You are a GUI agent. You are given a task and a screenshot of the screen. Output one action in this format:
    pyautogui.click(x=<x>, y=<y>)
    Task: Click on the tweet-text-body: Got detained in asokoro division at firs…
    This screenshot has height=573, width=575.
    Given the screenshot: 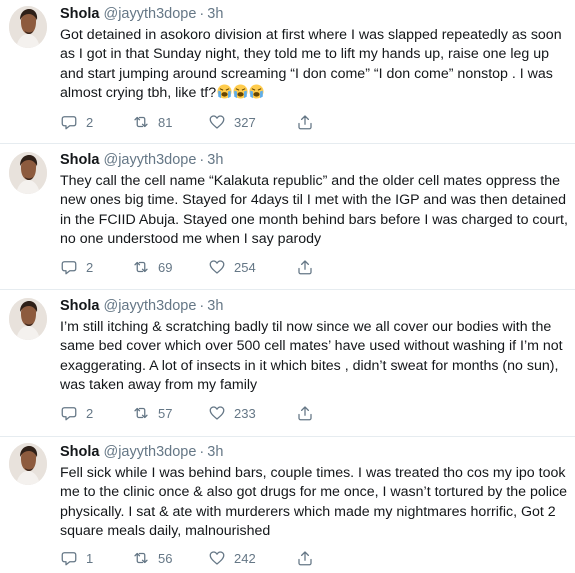 What is the action you would take?
    pyautogui.click(x=313, y=64)
    